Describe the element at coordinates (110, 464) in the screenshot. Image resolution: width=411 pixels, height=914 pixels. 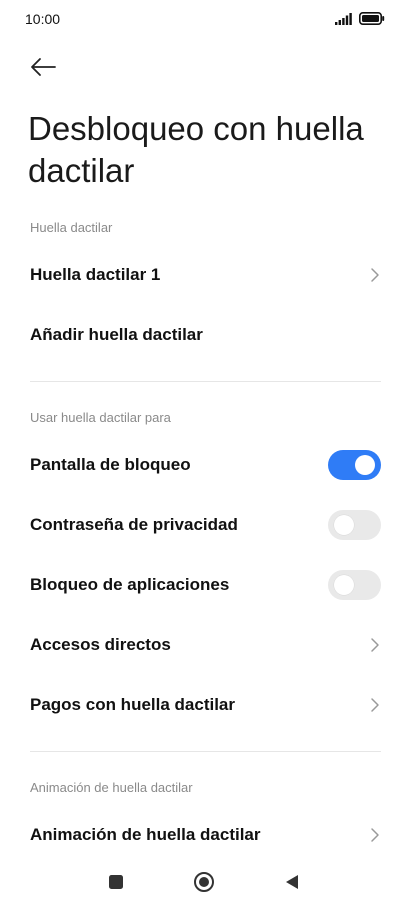
I see `row-label: Pantalla de bloqueo` at that location.